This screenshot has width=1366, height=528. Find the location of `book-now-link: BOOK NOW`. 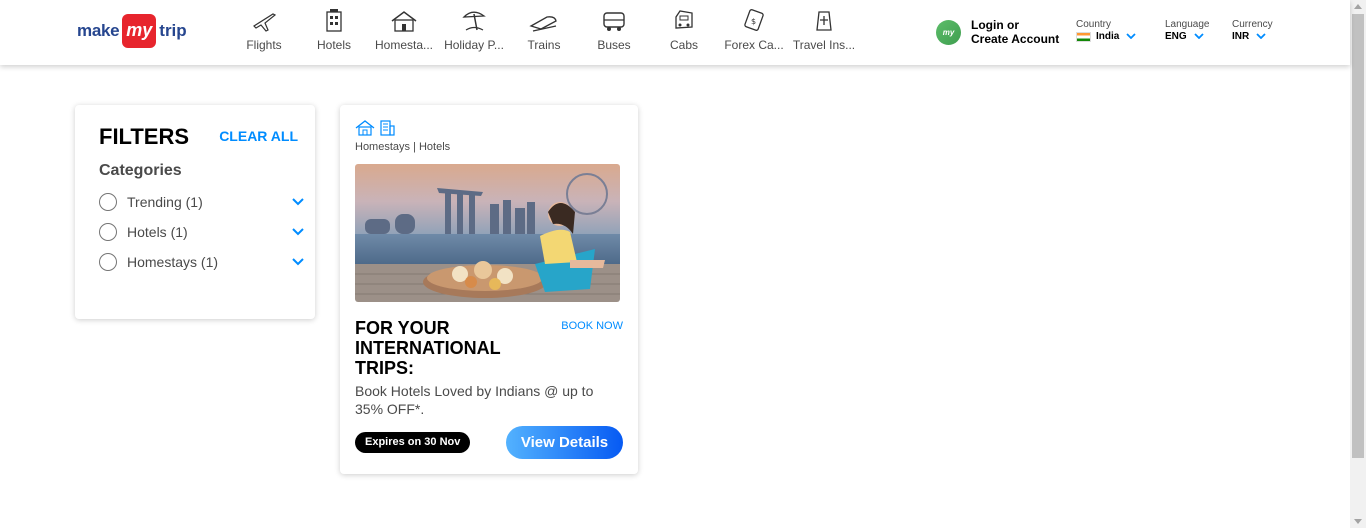

book-now-link: BOOK NOW is located at coordinates (592, 326).